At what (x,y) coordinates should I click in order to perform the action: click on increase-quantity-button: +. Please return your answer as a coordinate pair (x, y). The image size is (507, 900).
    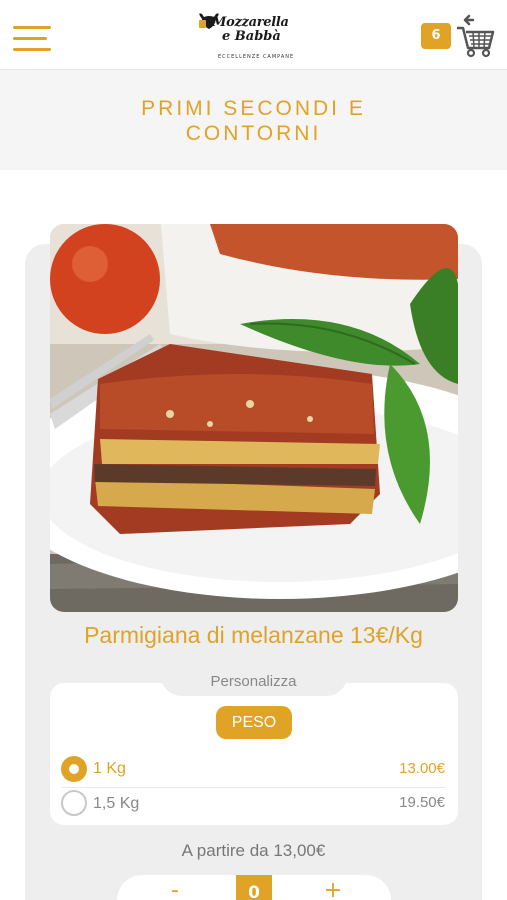
    Looking at the image, I should click on (333, 888).